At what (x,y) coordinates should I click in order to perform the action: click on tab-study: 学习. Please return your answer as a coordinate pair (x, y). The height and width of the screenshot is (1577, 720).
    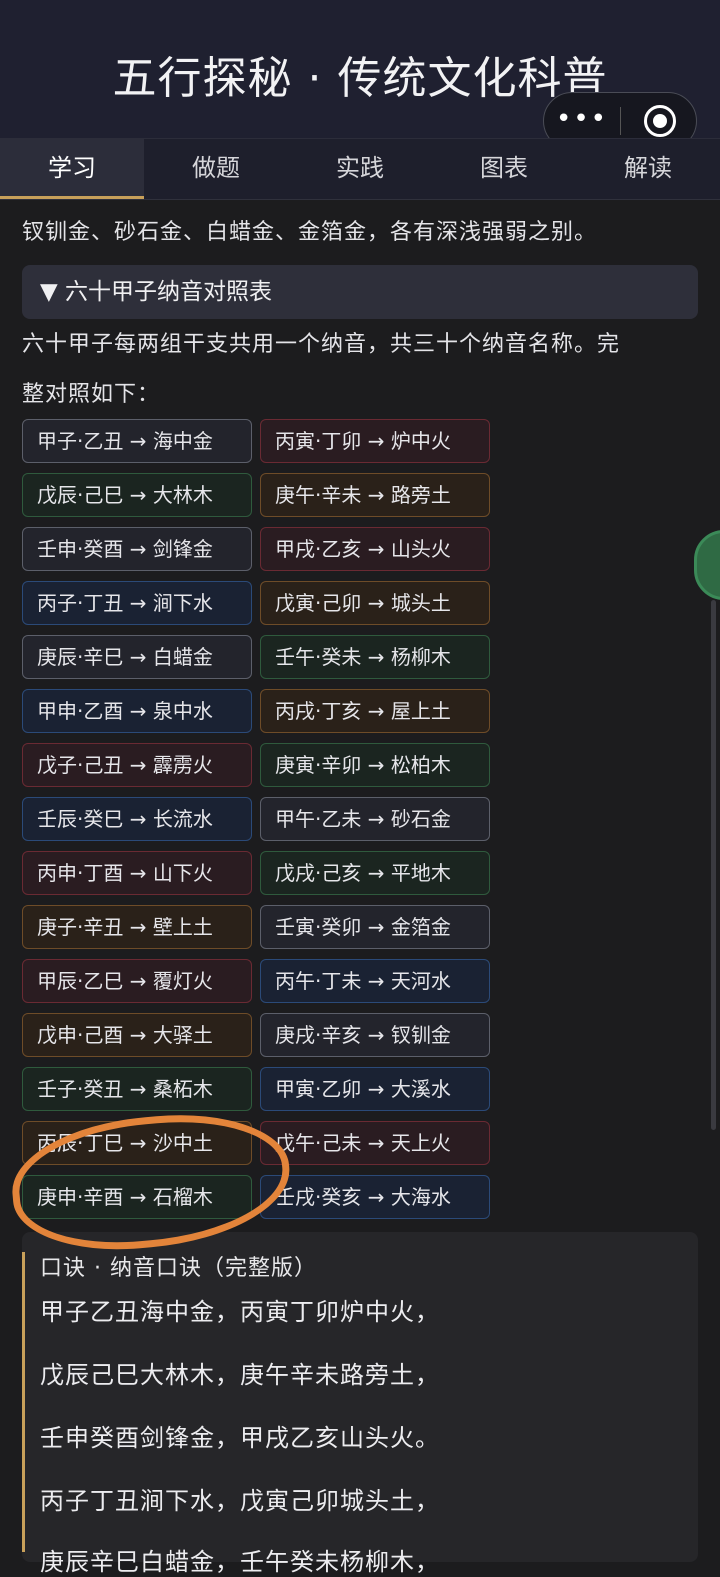
    Looking at the image, I should click on (72, 169).